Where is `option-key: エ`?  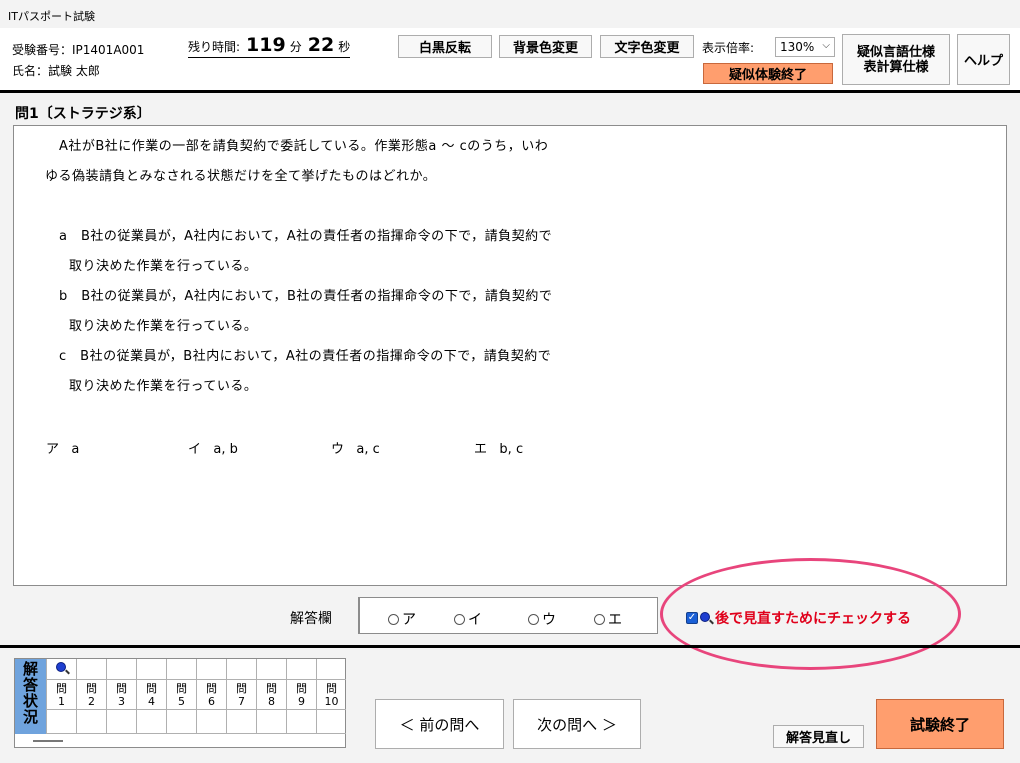
option-key: エ is located at coordinates (481, 449).